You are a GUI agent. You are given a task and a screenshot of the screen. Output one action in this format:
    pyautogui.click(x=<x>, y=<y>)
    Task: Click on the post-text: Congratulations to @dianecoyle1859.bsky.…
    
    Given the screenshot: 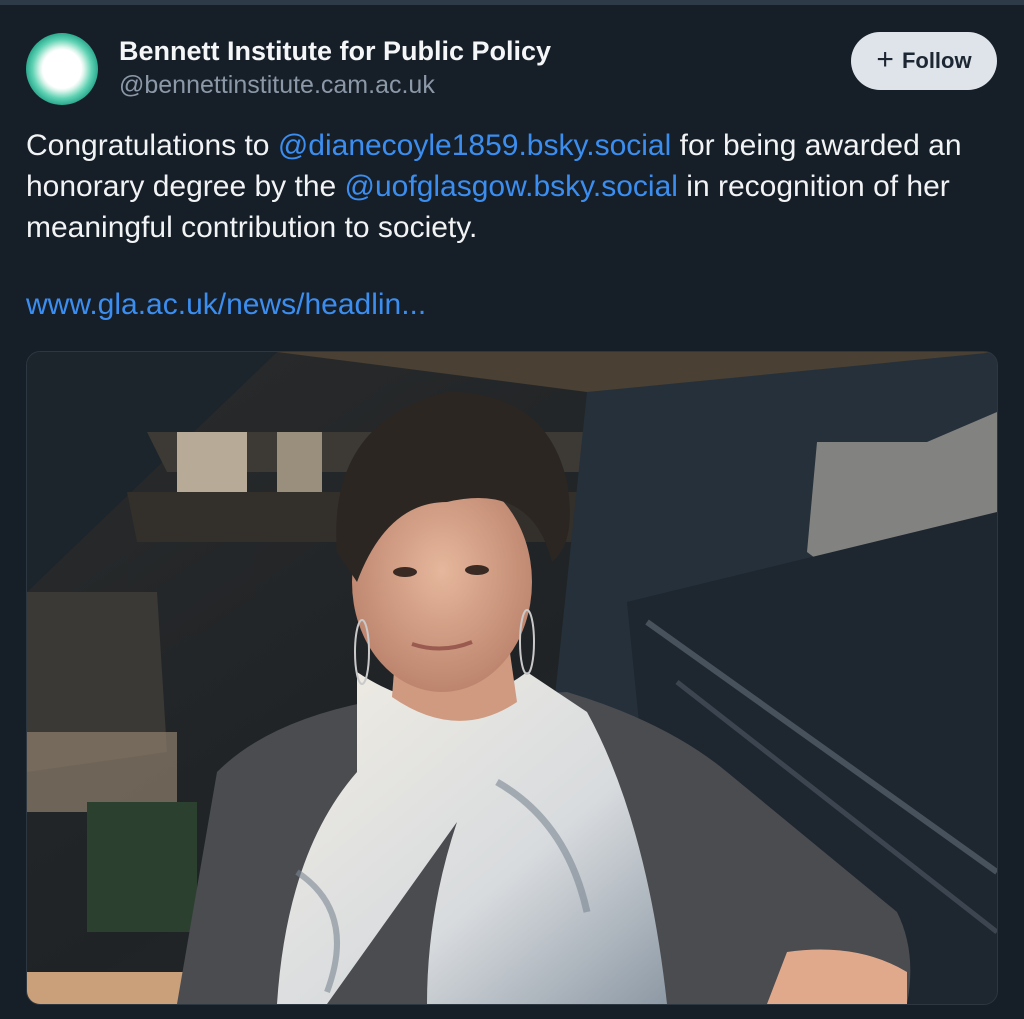 What is the action you would take?
    pyautogui.click(x=506, y=186)
    